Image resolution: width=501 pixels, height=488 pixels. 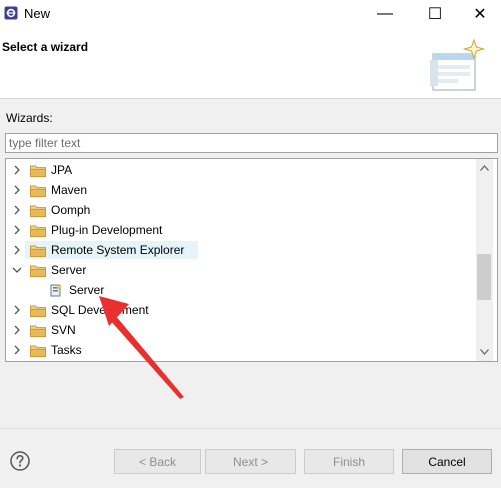 What do you see at coordinates (118, 250) in the screenshot?
I see `tree-item-label: Remote System Explorer` at bounding box center [118, 250].